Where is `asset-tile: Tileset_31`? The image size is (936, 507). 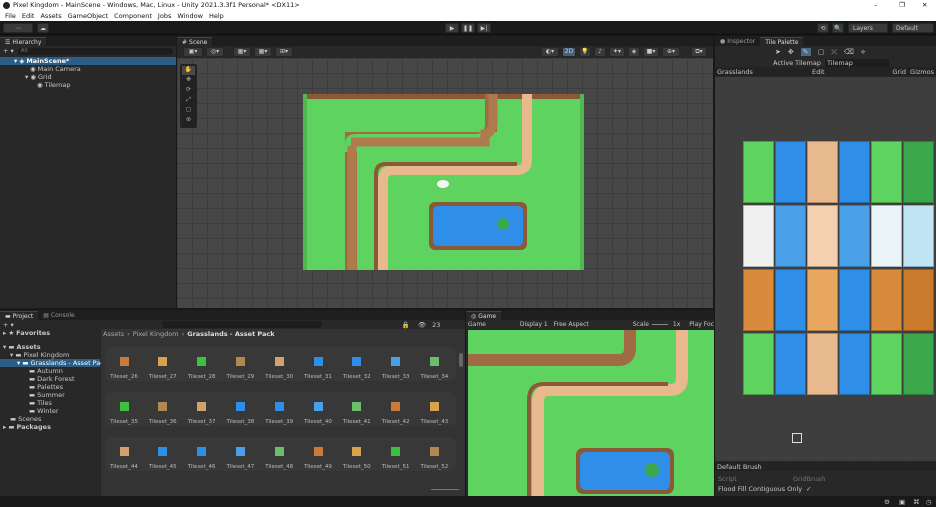 asset-tile: Tileset_31 is located at coordinates (318, 368).